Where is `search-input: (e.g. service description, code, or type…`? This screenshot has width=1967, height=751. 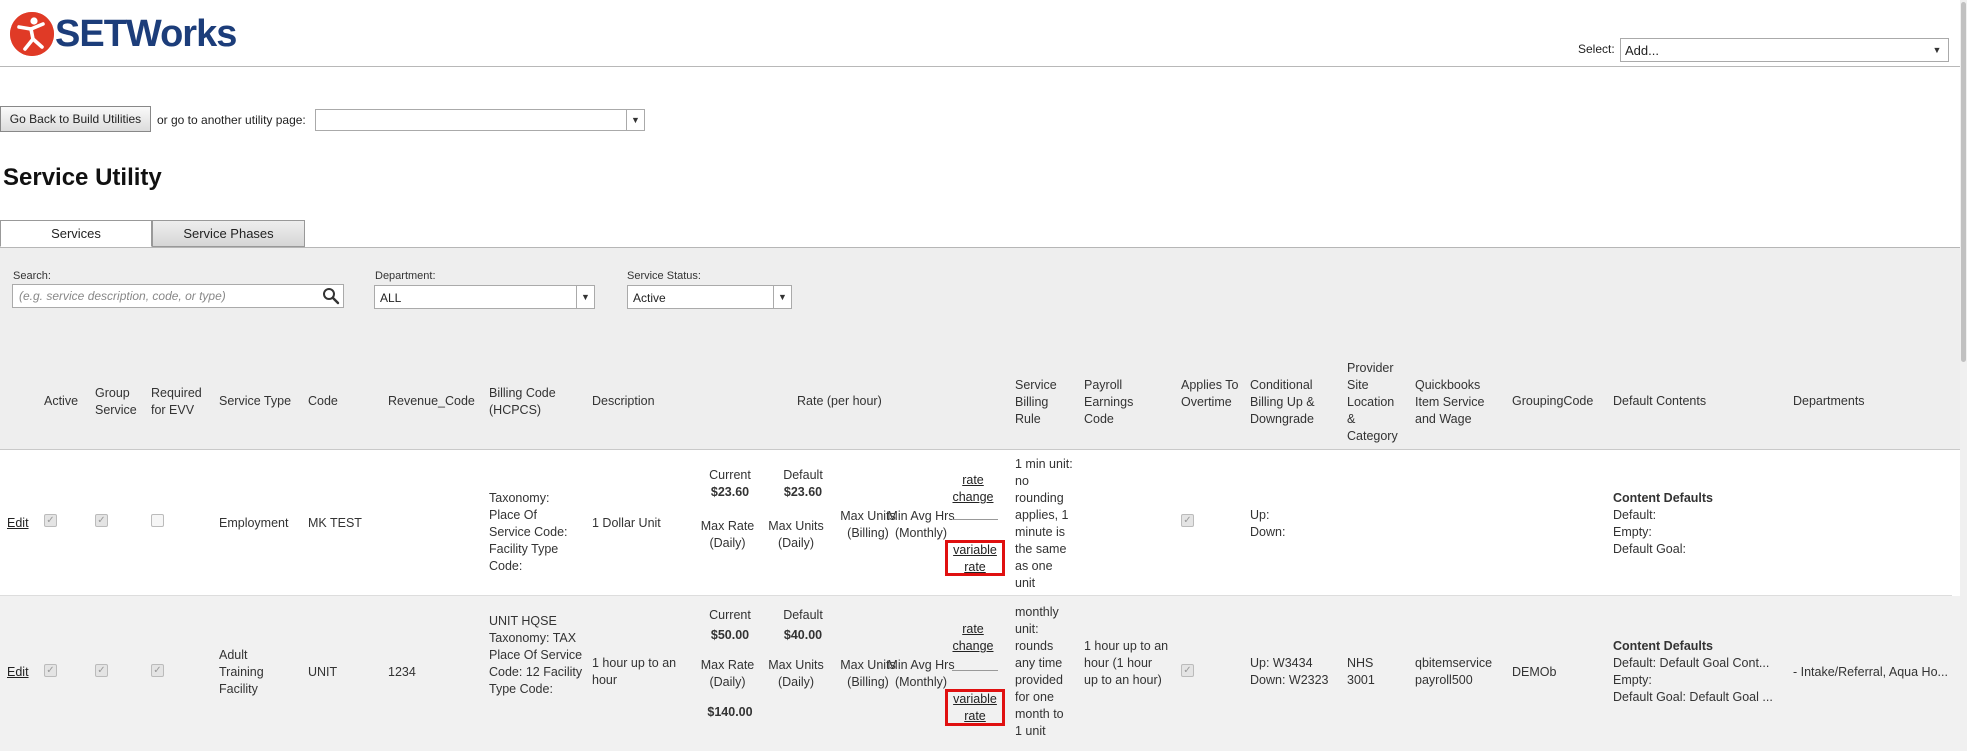 search-input: (e.g. service description, code, or type… is located at coordinates (178, 296).